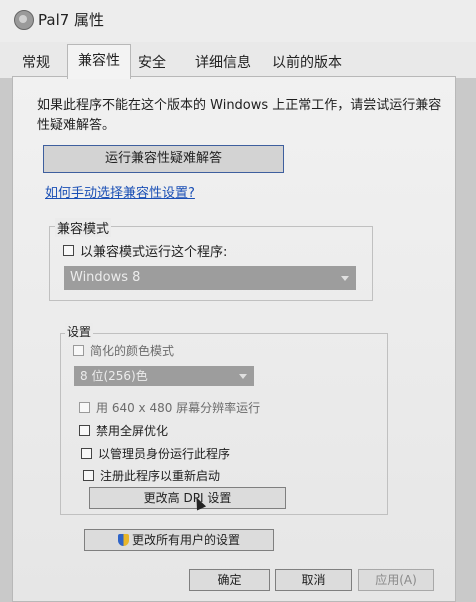 Image resolution: width=476 pixels, height=602 pixels. Describe the element at coordinates (84, 407) in the screenshot. I see `res-640-checkbox` at that location.